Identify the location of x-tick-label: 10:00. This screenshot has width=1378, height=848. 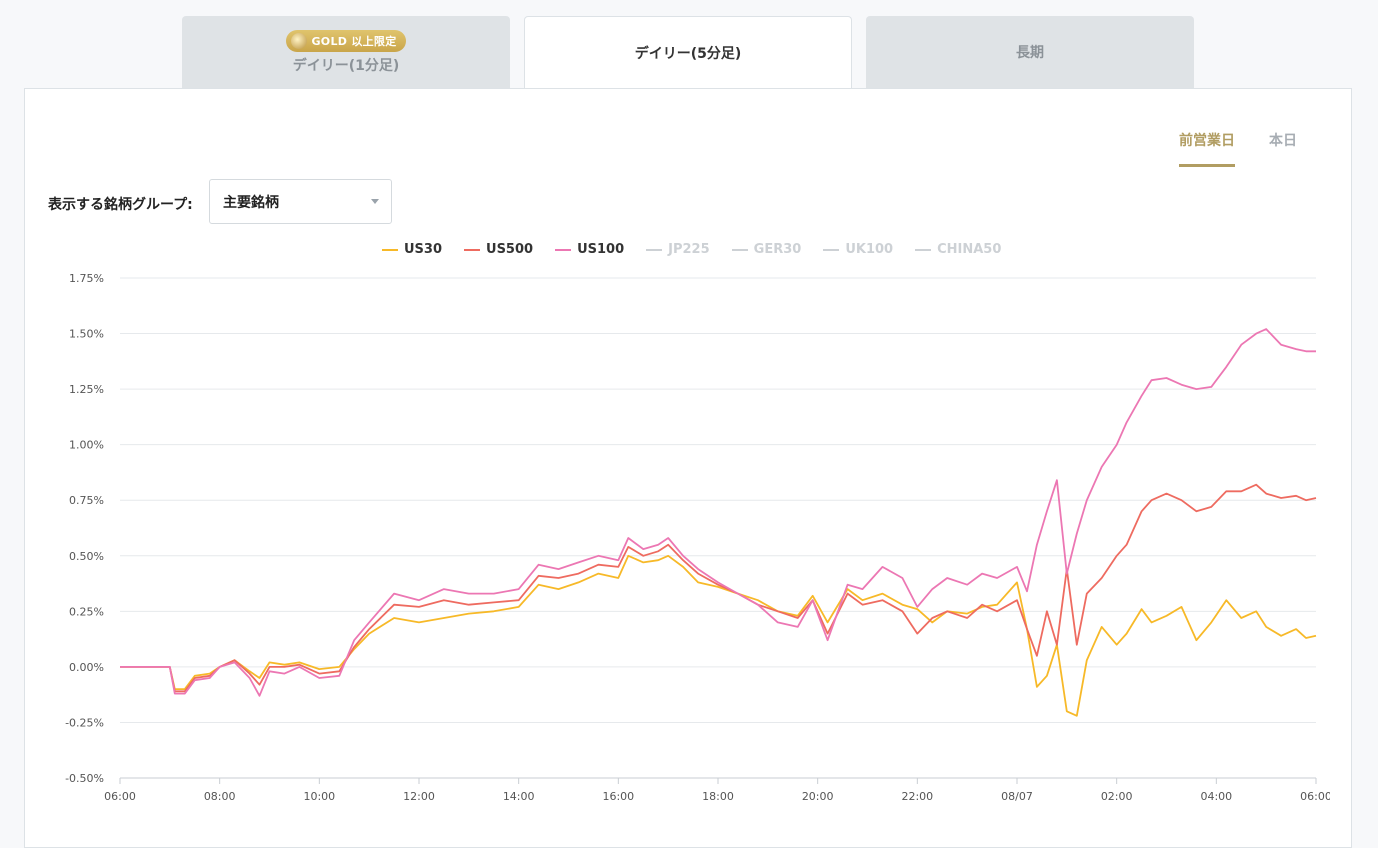
(319, 796).